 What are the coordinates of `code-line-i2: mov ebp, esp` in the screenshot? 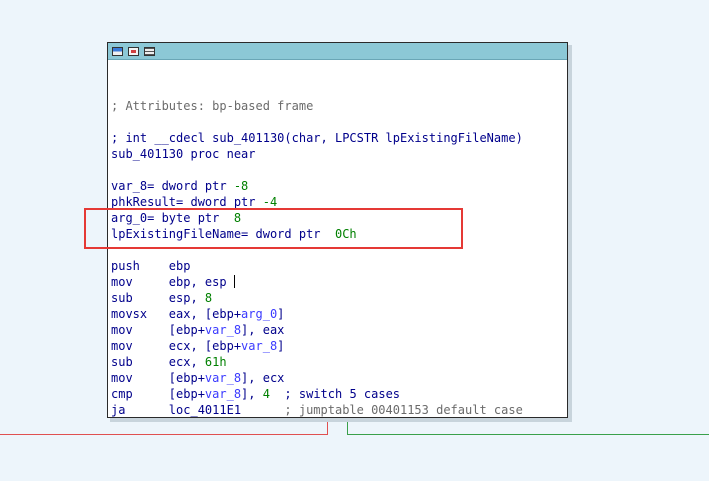 It's located at (317, 282).